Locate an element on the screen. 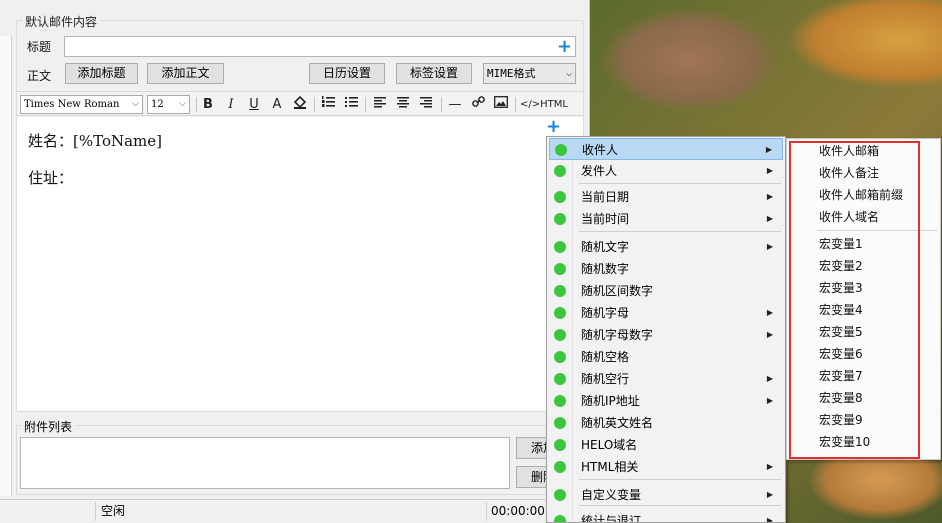  menu-item-7: 随机区间数字 is located at coordinates (666, 291).